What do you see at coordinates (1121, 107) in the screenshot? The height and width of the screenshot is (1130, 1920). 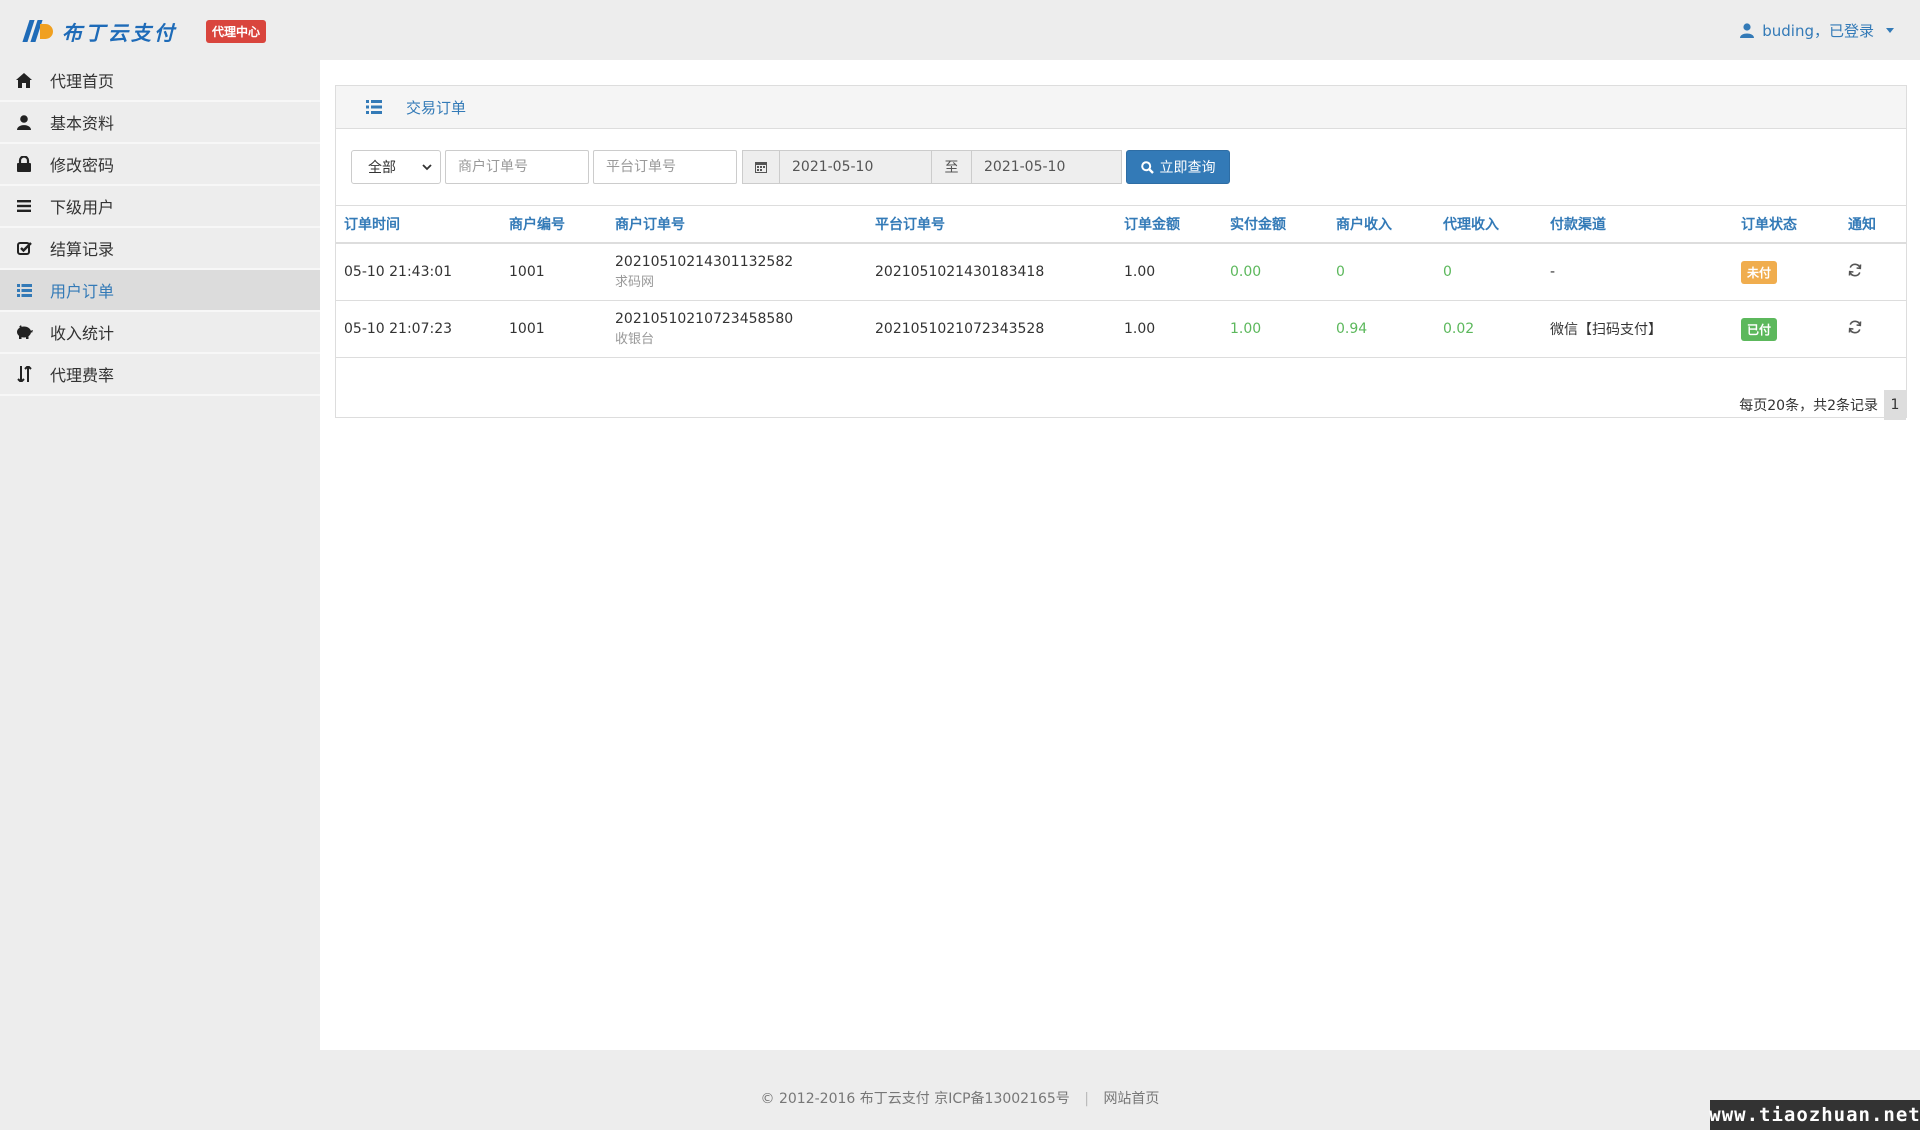 I see `panel-heading: 交易订单` at bounding box center [1121, 107].